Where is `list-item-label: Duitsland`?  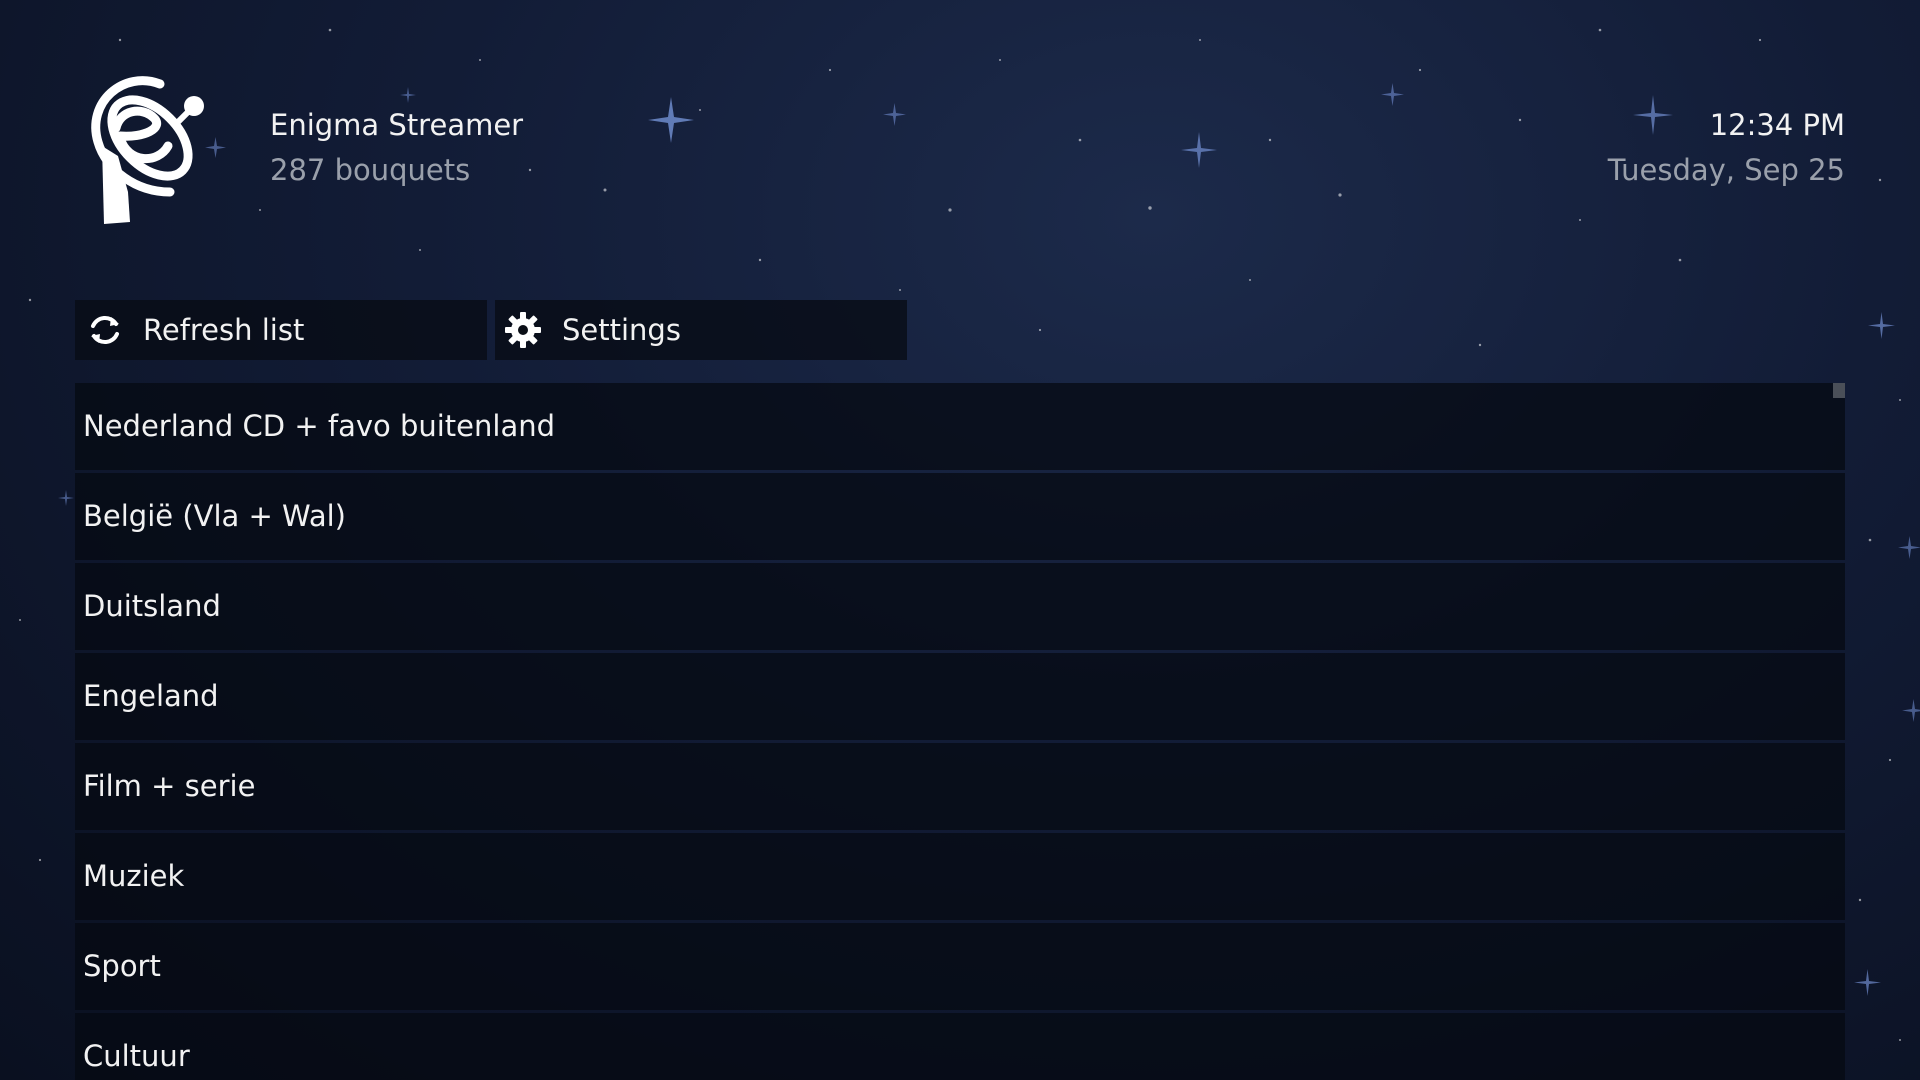 list-item-label: Duitsland is located at coordinates (152, 606).